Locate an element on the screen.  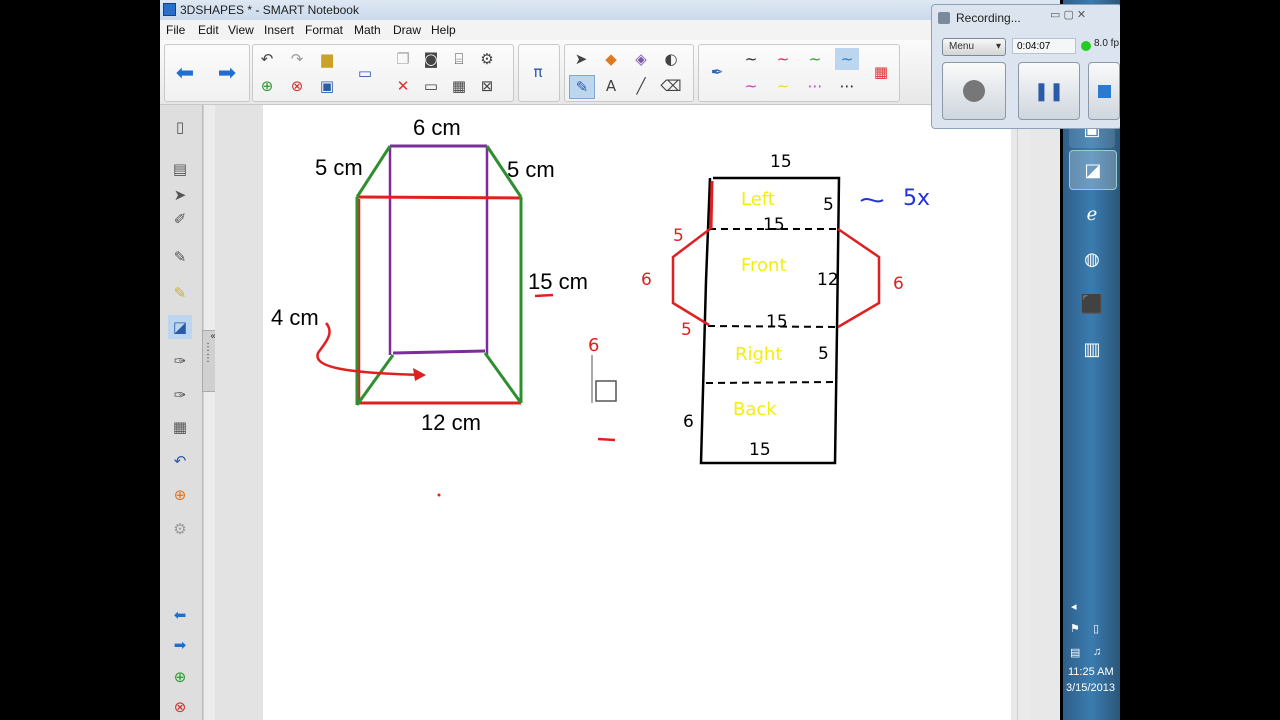
calculator-icon: ▦ is located at coordinates (180, 427).